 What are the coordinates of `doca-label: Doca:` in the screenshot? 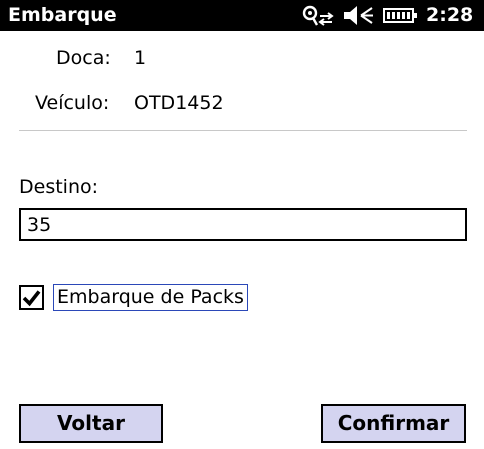 It's located at (83, 58).